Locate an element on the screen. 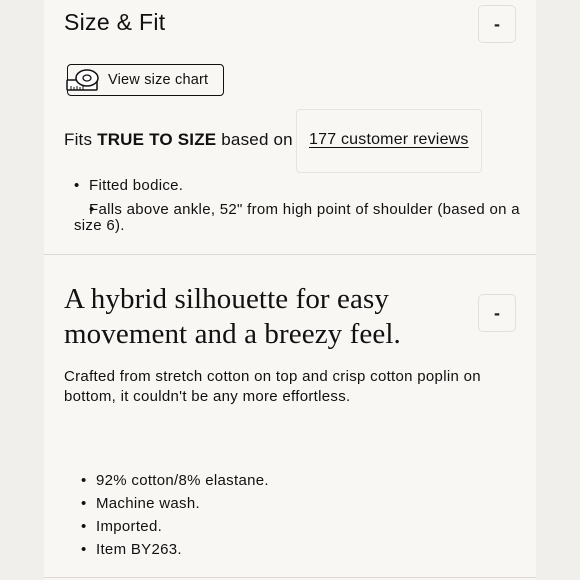  size-fit-collapse-button: - is located at coordinates (497, 24).